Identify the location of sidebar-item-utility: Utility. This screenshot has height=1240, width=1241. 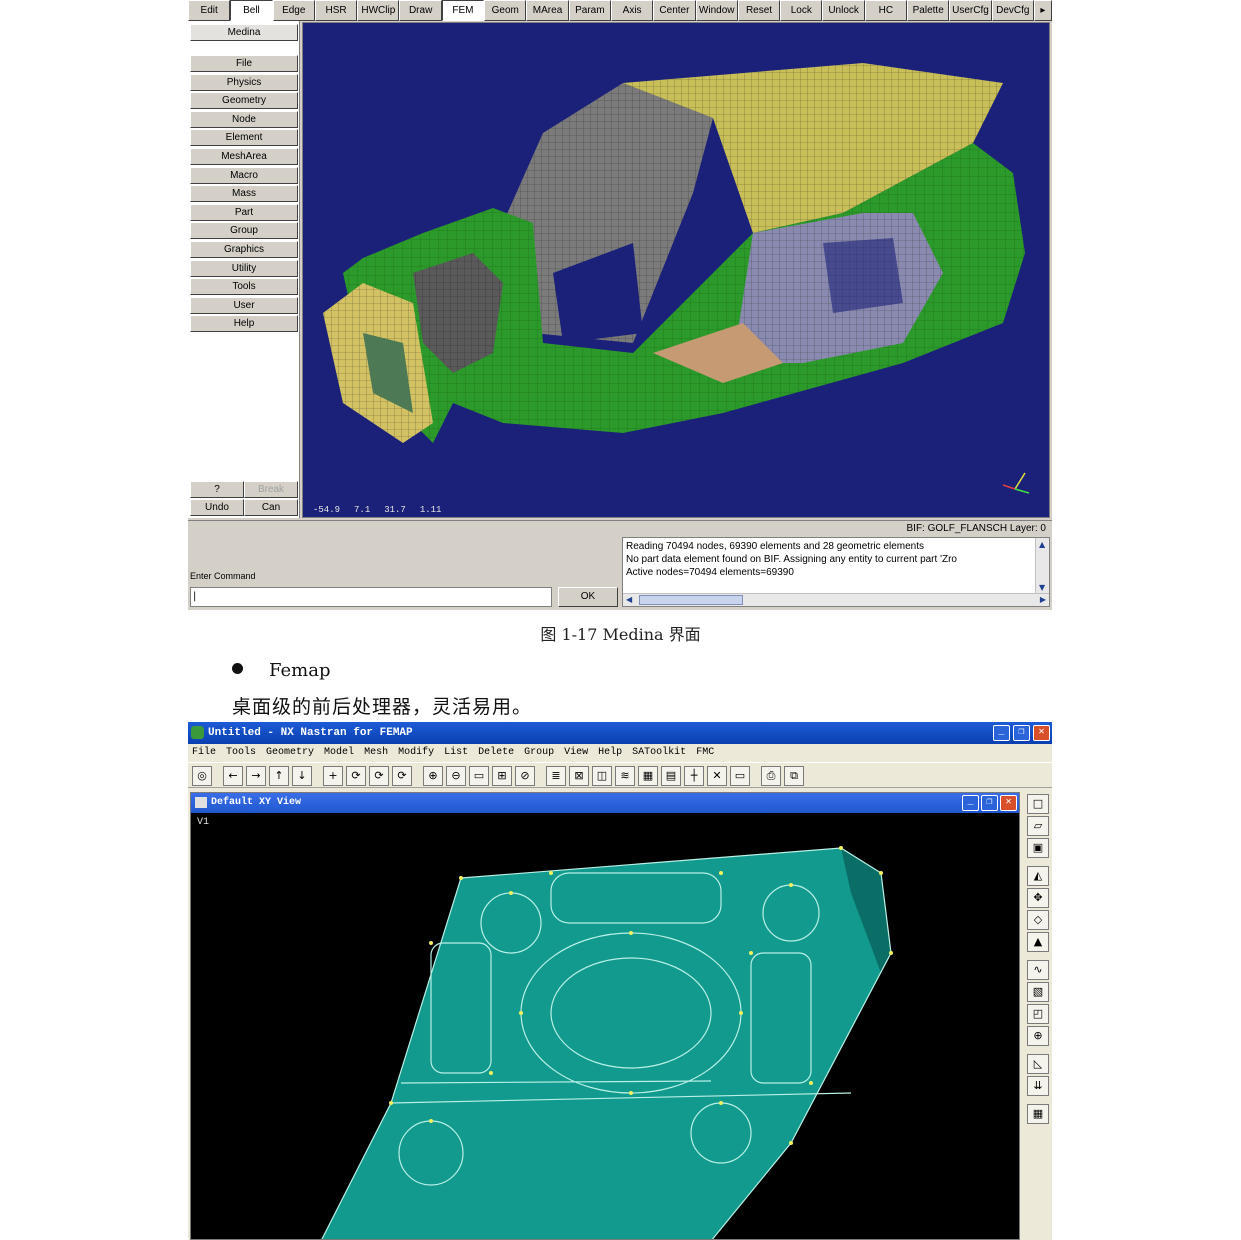
(244, 268).